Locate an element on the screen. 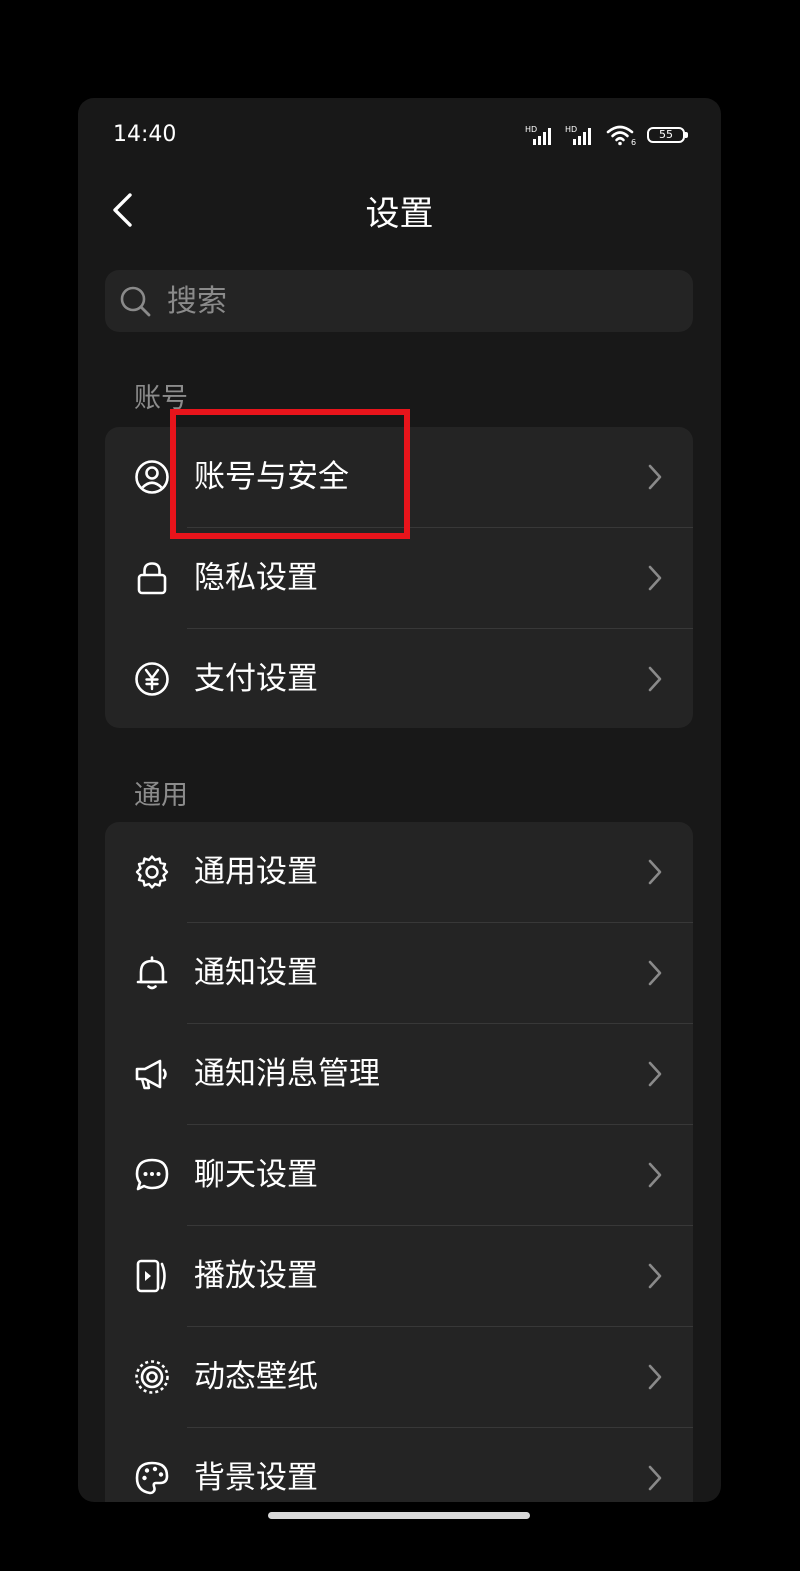 This screenshot has width=800, height=1571. settings-item-label: 通知设置 is located at coordinates (256, 973).